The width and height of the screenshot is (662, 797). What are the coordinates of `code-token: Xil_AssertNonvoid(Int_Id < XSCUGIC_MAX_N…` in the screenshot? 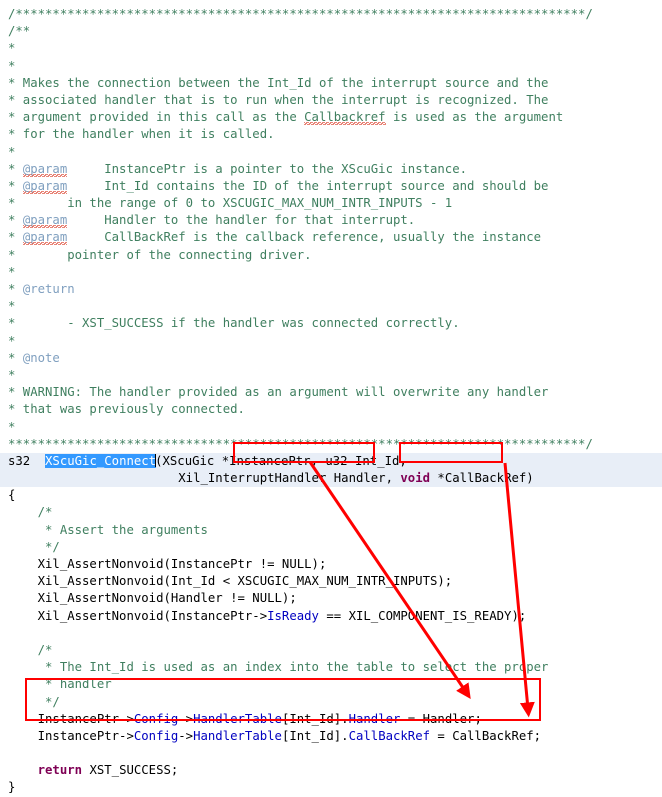 It's located at (230, 581).